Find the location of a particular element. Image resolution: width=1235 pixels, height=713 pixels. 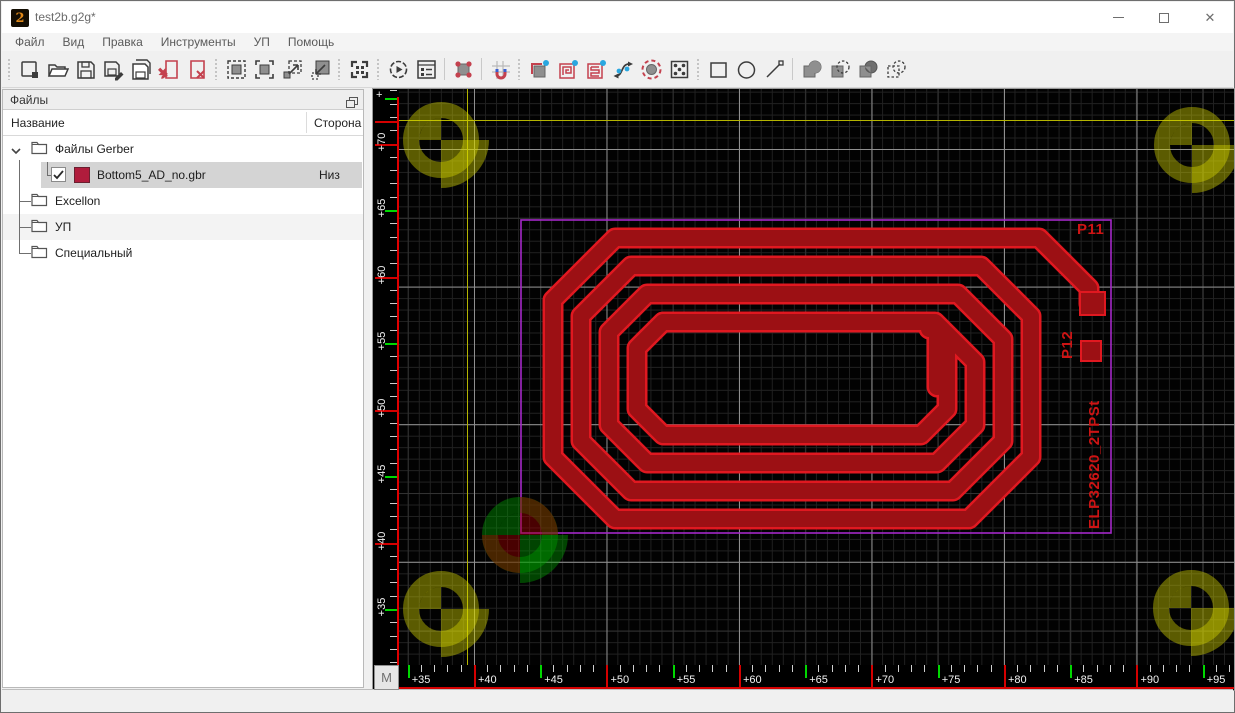

close-button: ✕ is located at coordinates (1210, 17).